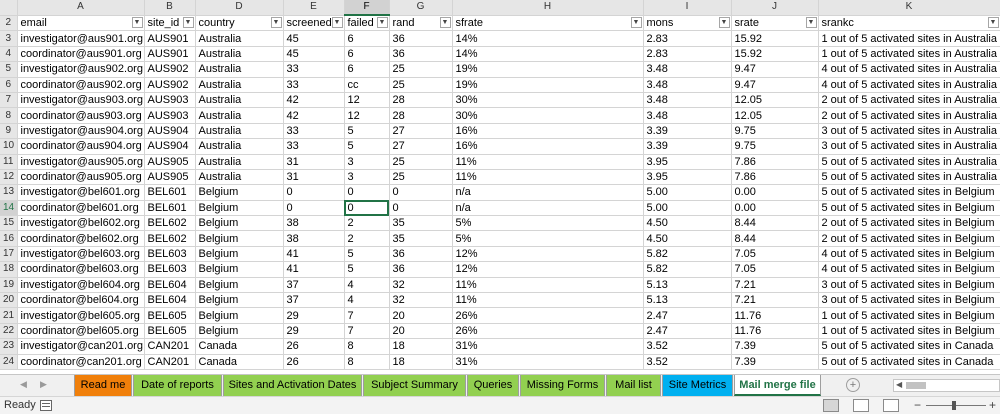 This screenshot has height=414, width=1000. What do you see at coordinates (421, 38) in the screenshot?
I see `data-cell: 36` at bounding box center [421, 38].